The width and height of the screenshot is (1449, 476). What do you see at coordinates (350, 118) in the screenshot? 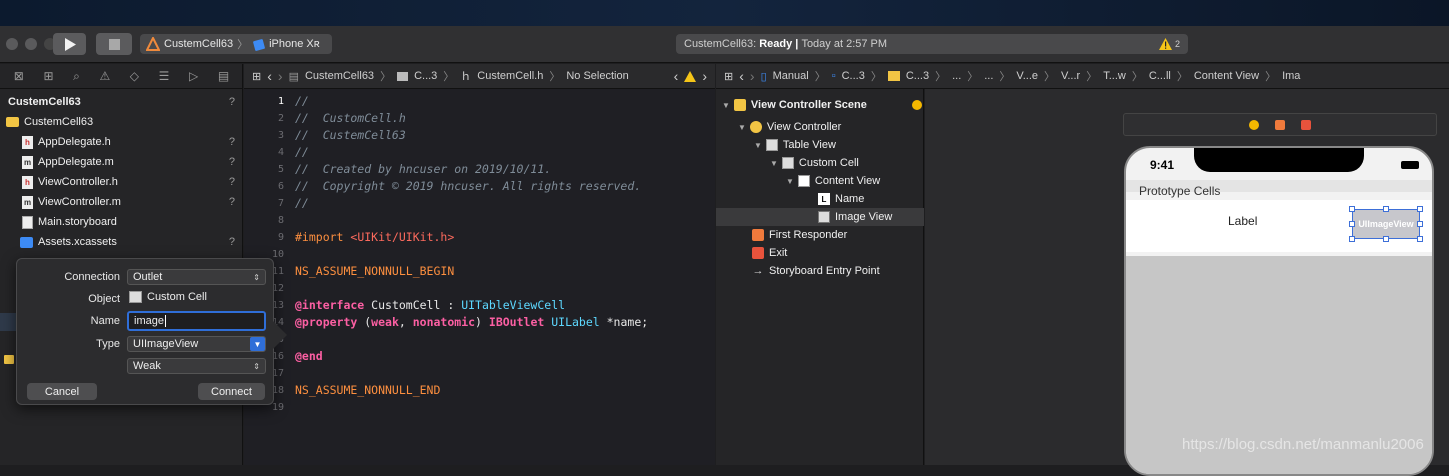
I see `code-line: // CustomCell.h` at bounding box center [350, 118].